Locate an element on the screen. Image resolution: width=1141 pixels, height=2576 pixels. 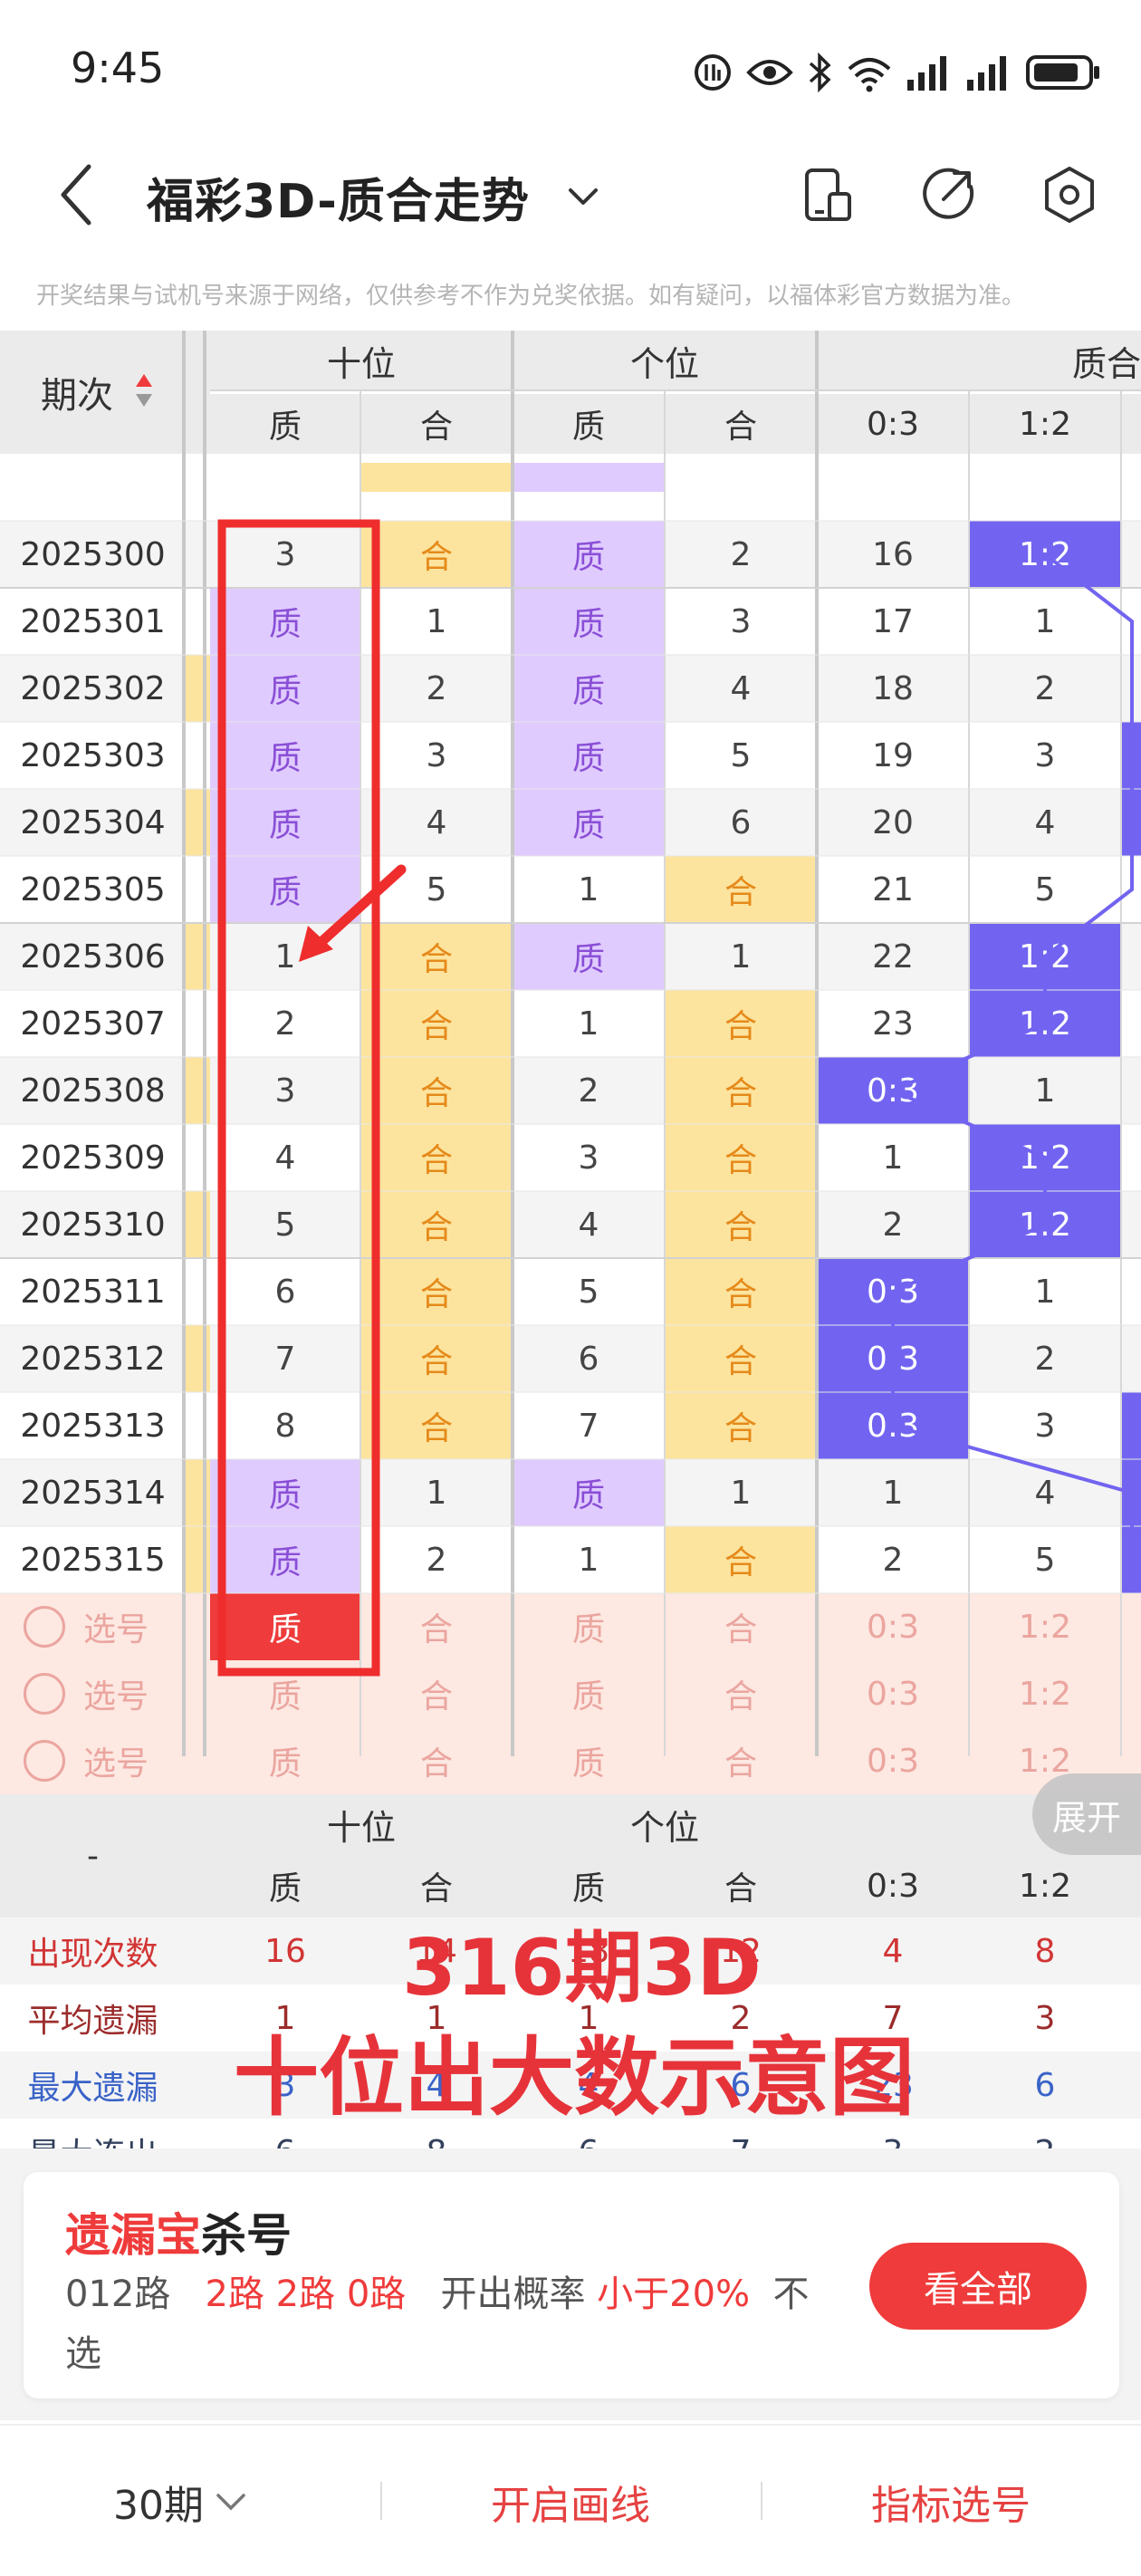
card-title: 遗漏宝杀号 is located at coordinates (178, 2231).